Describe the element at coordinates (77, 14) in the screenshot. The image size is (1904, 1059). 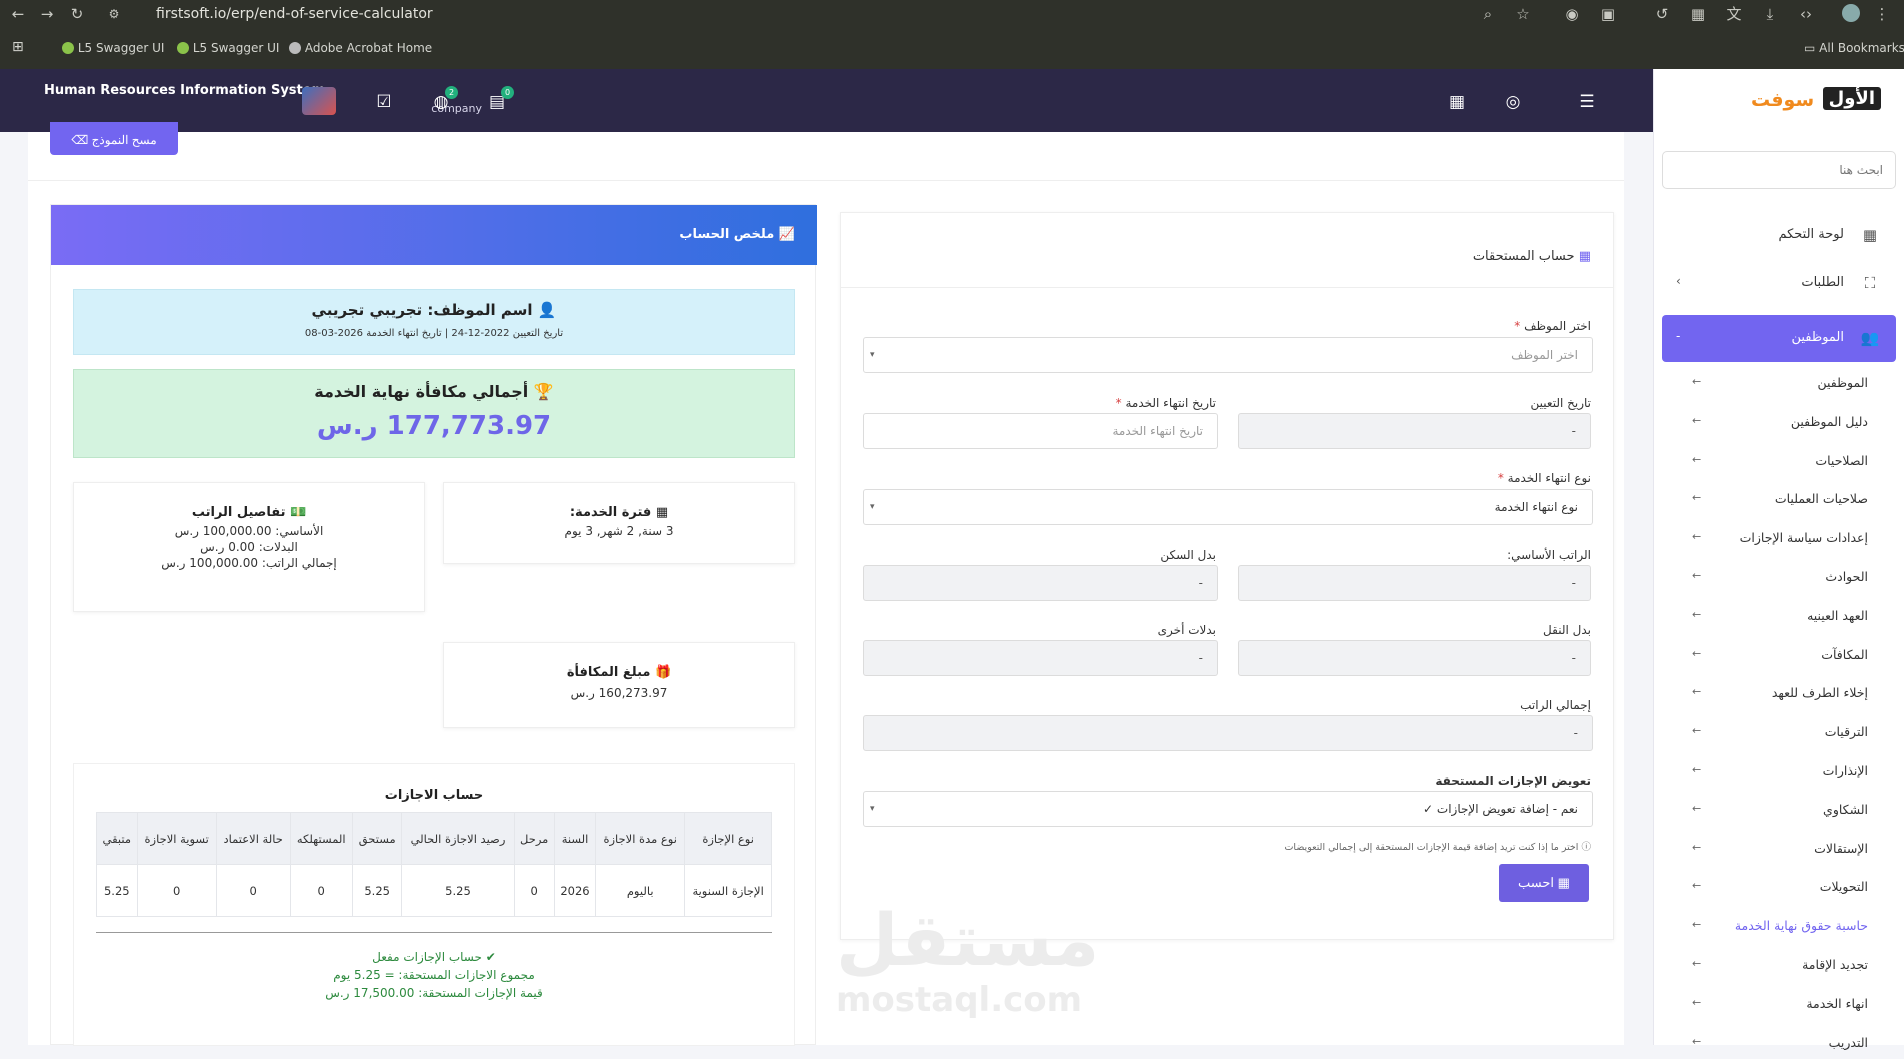
I see `reload-icon: ↻` at that location.